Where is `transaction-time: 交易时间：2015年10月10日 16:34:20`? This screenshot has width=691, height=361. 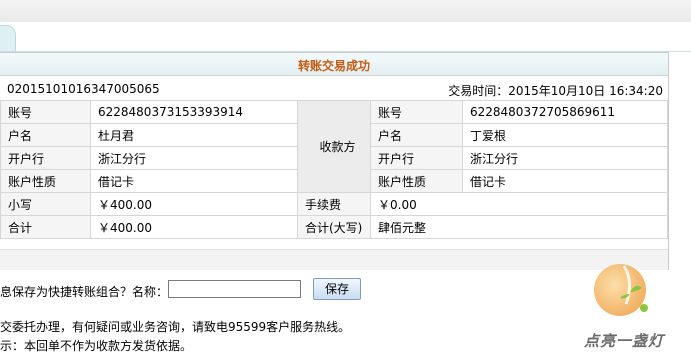
transaction-time: 交易时间：2015年10月10日 16:34:20 is located at coordinates (555, 90).